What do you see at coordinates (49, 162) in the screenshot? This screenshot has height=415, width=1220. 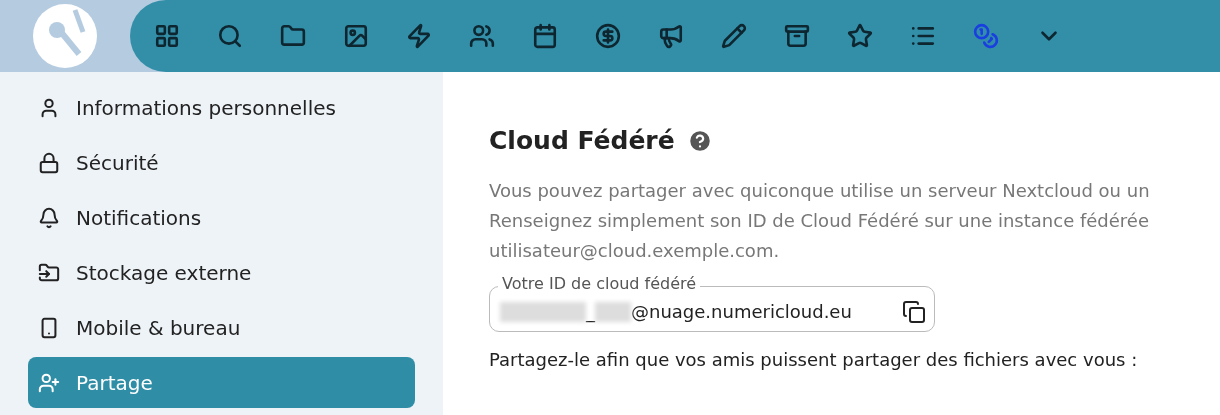 I see `lock-icon` at bounding box center [49, 162].